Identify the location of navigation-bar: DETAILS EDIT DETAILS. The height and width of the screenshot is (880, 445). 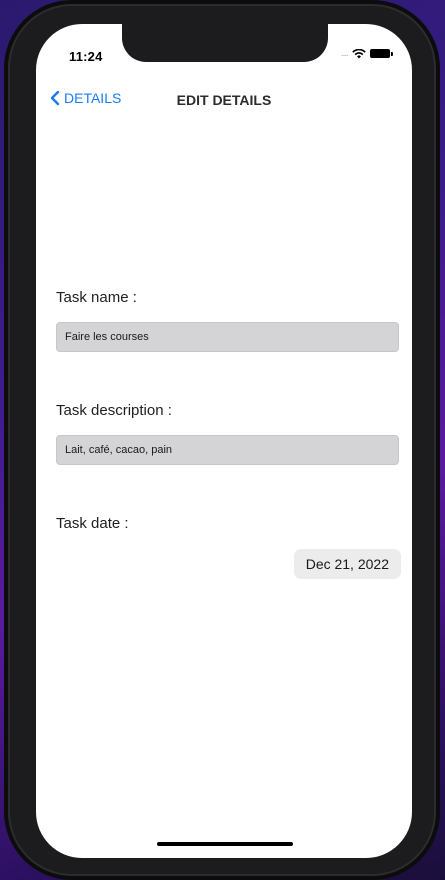
(224, 102).